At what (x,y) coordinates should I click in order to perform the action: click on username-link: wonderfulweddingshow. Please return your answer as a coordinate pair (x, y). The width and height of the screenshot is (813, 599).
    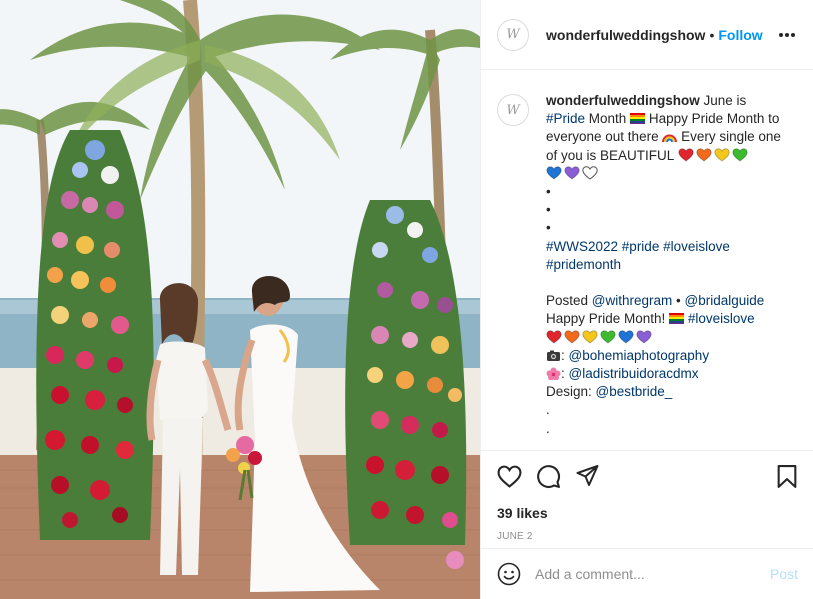
    Looking at the image, I should click on (625, 35).